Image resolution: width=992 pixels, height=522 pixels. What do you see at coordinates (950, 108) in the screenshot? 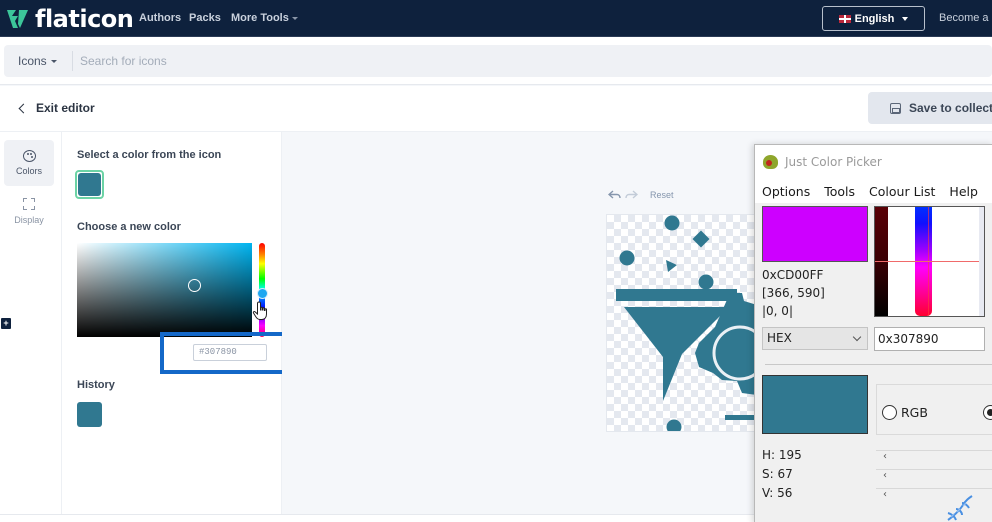
I see `save-label: Save to collectio` at bounding box center [950, 108].